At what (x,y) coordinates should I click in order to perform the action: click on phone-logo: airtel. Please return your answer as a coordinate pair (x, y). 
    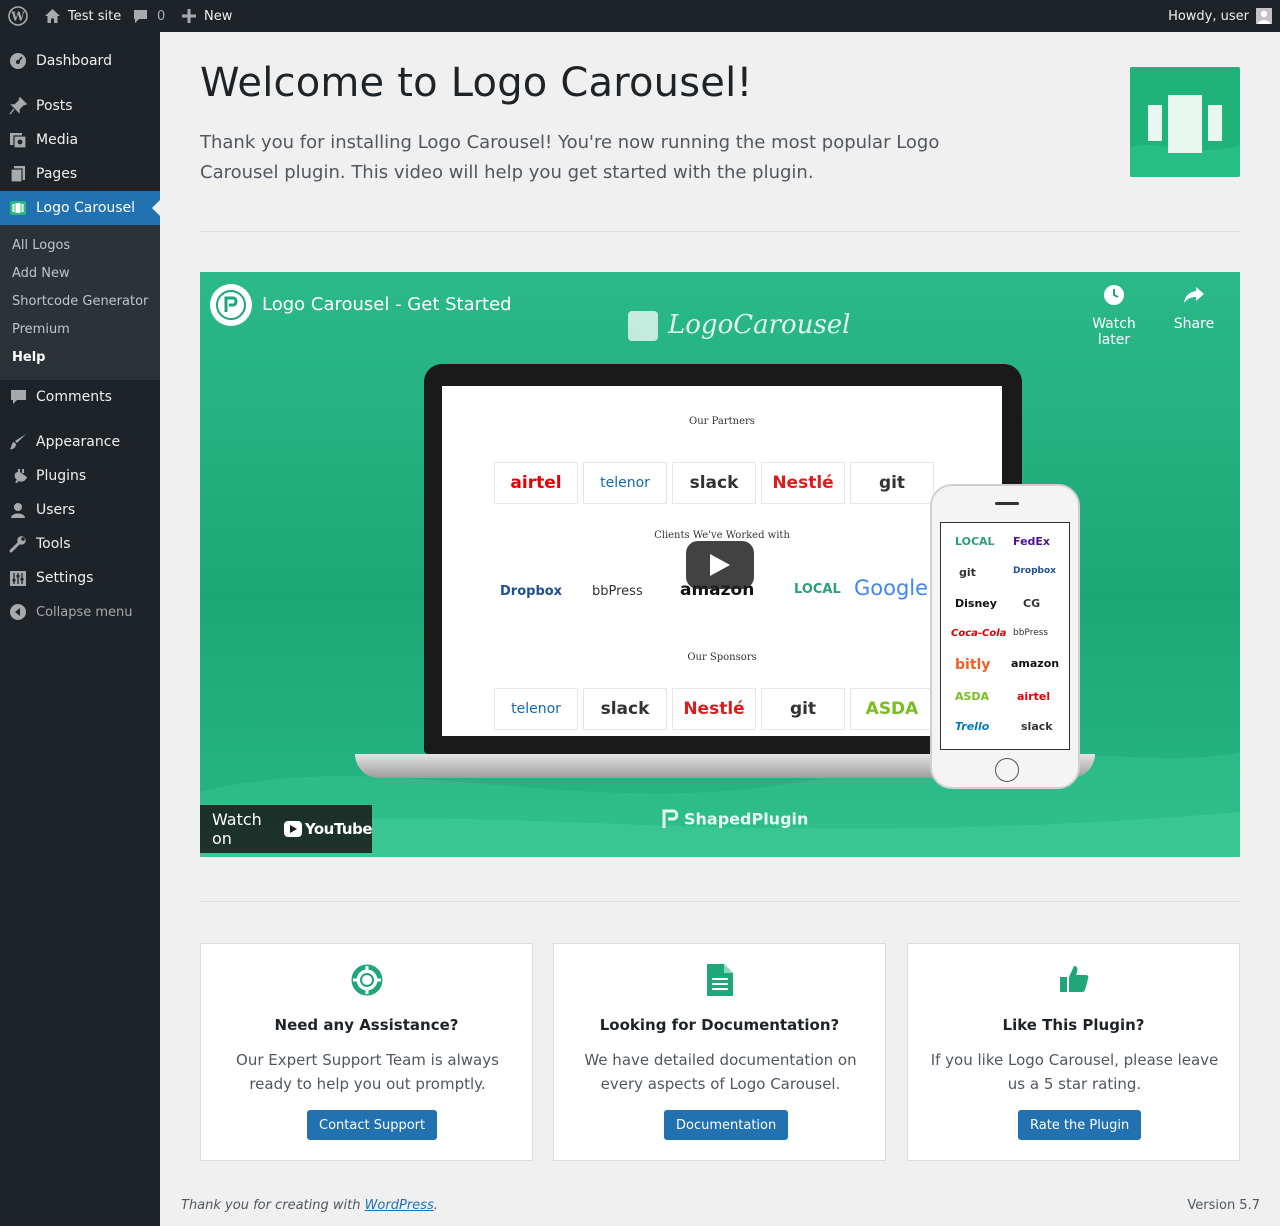
    Looking at the image, I should click on (1034, 696).